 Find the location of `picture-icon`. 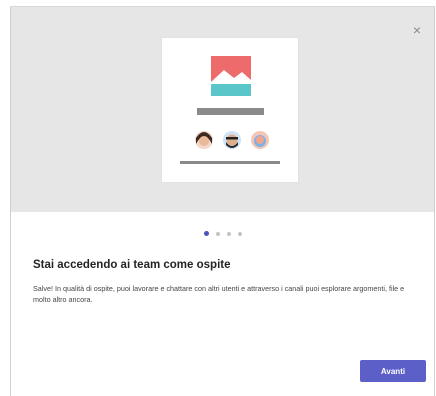

picture-icon is located at coordinates (231, 76).